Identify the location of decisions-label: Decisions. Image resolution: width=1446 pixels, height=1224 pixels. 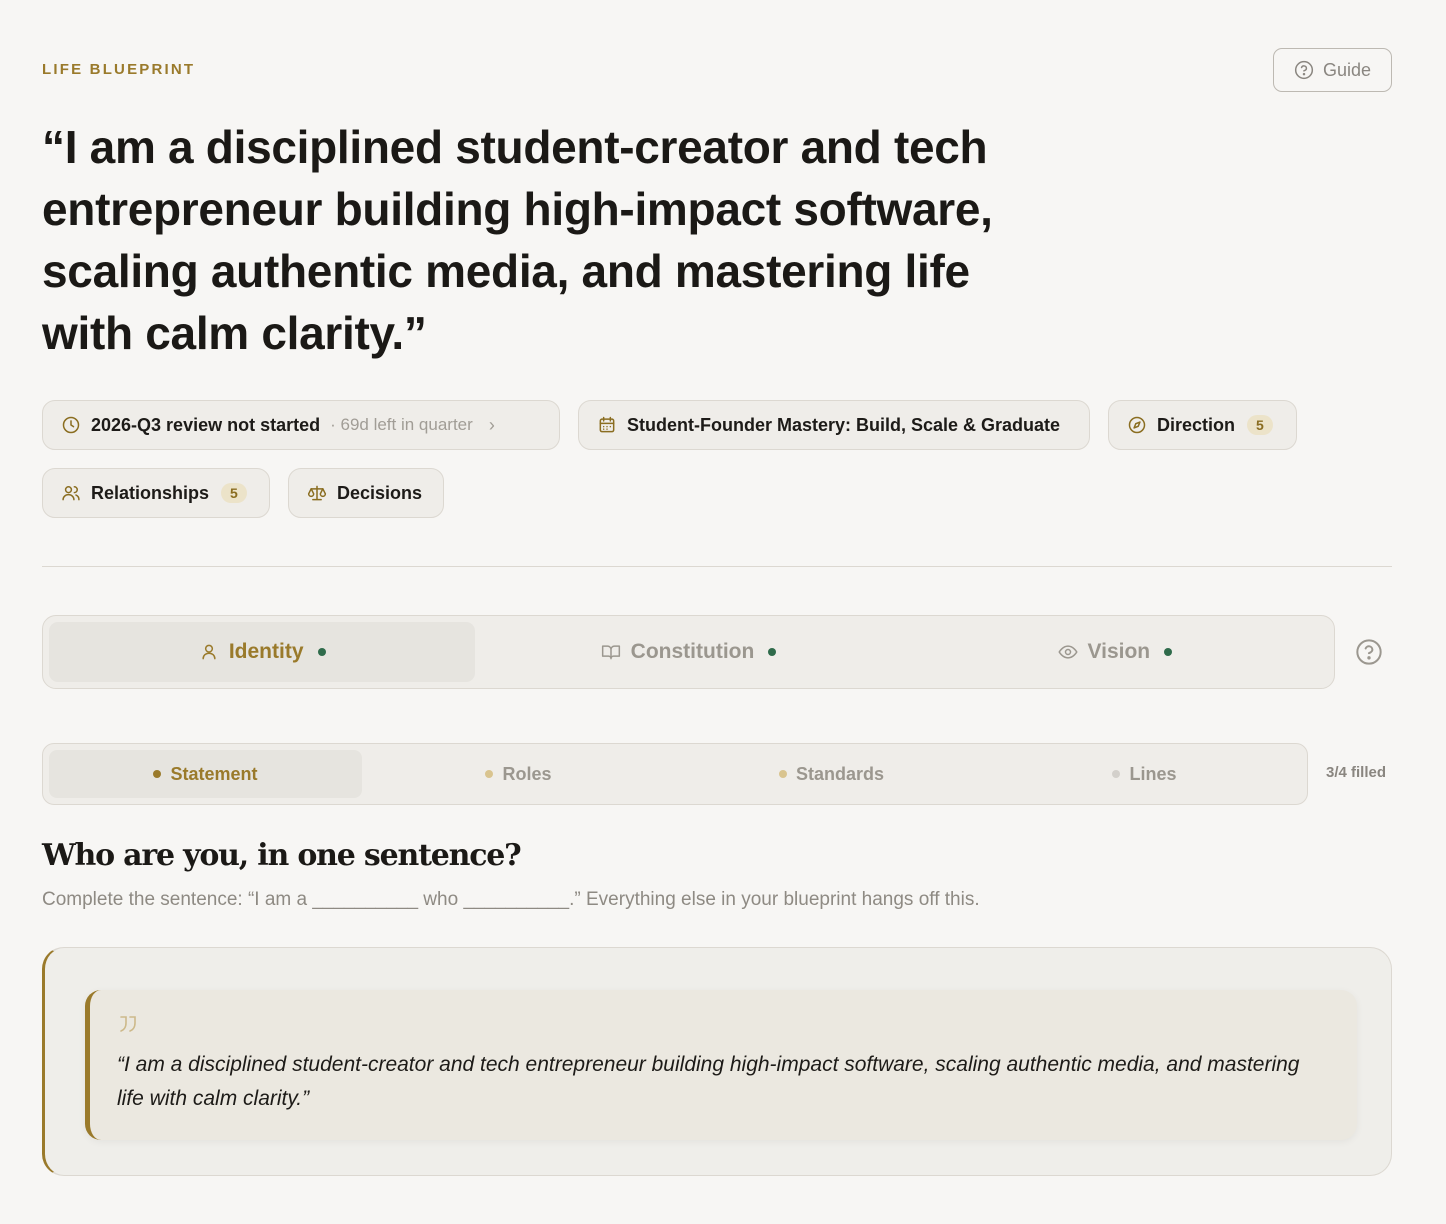
(380, 492).